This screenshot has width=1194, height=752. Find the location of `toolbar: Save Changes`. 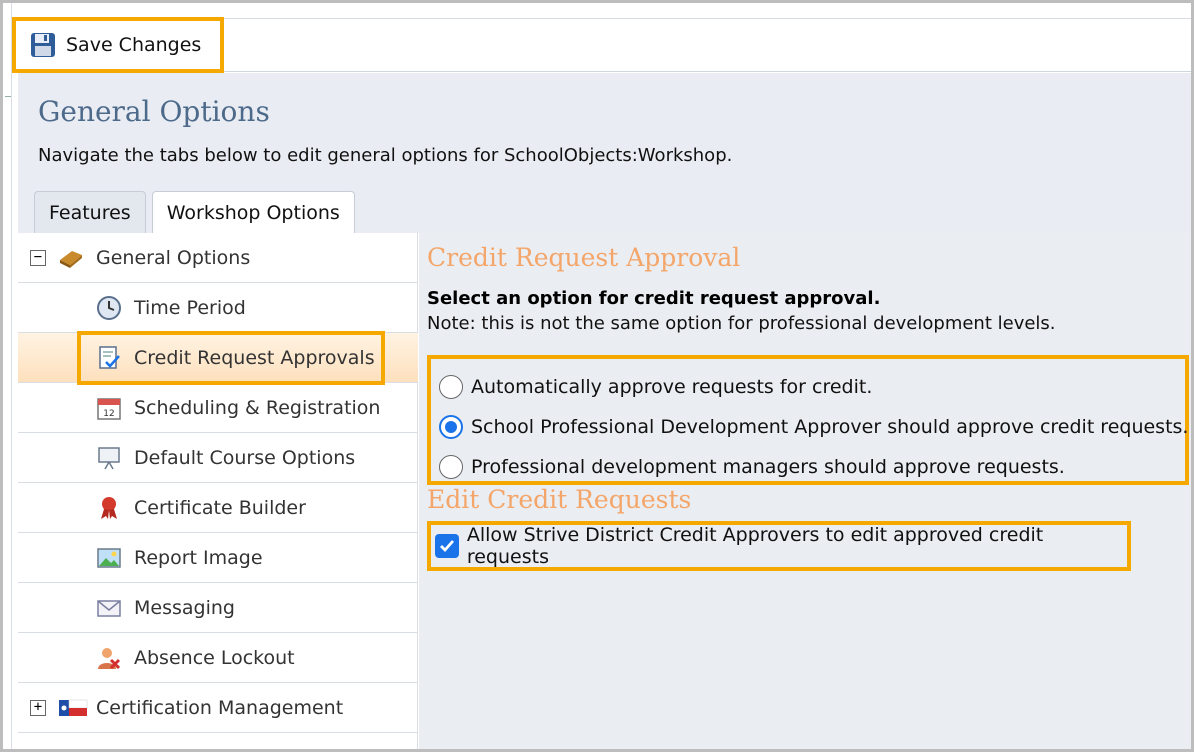

toolbar: Save Changes is located at coordinates (601, 45).